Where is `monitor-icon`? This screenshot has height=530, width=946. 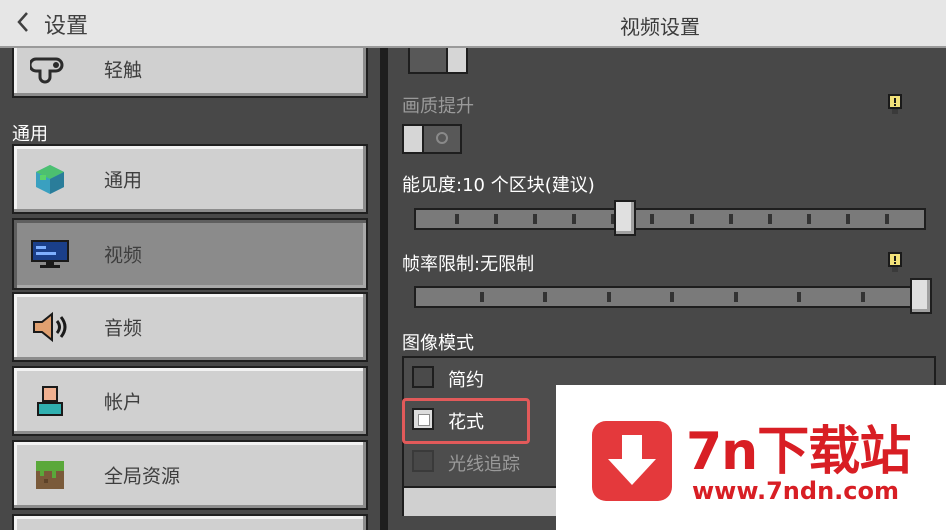
monitor-icon is located at coordinates (50, 254).